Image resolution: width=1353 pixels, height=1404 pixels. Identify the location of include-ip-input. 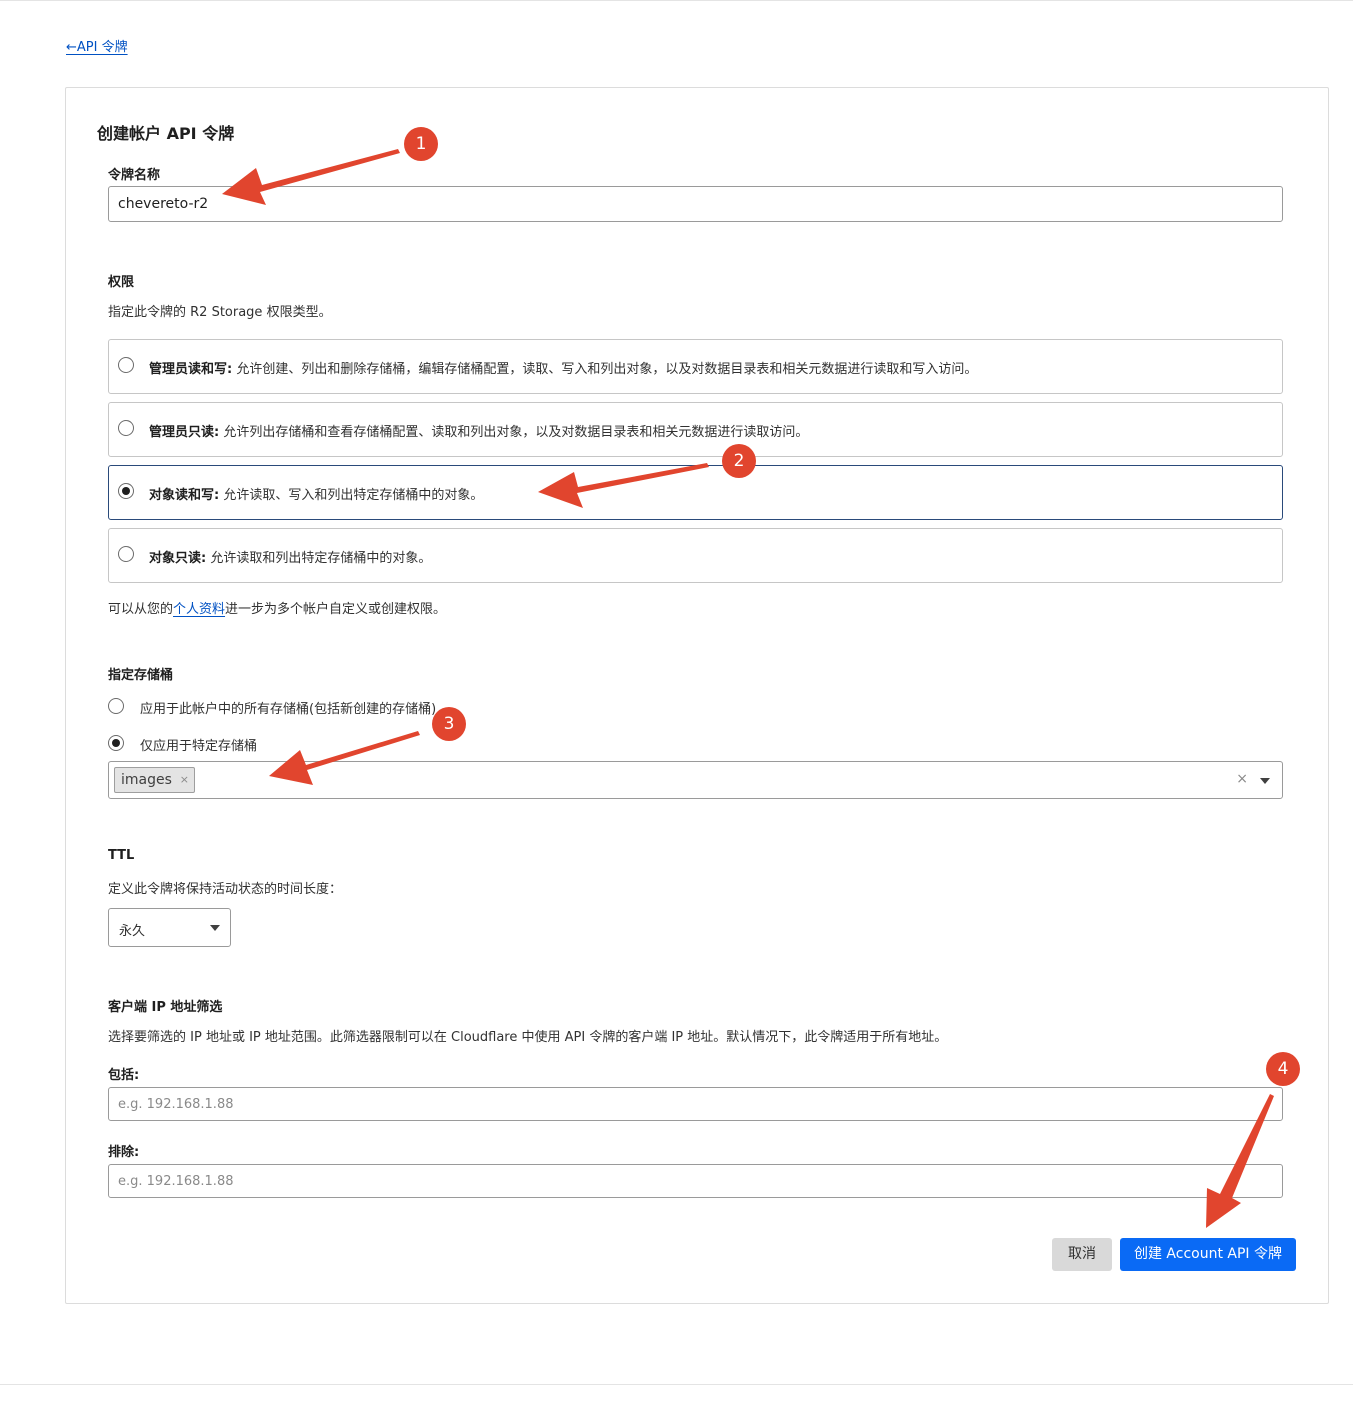
(695, 1104).